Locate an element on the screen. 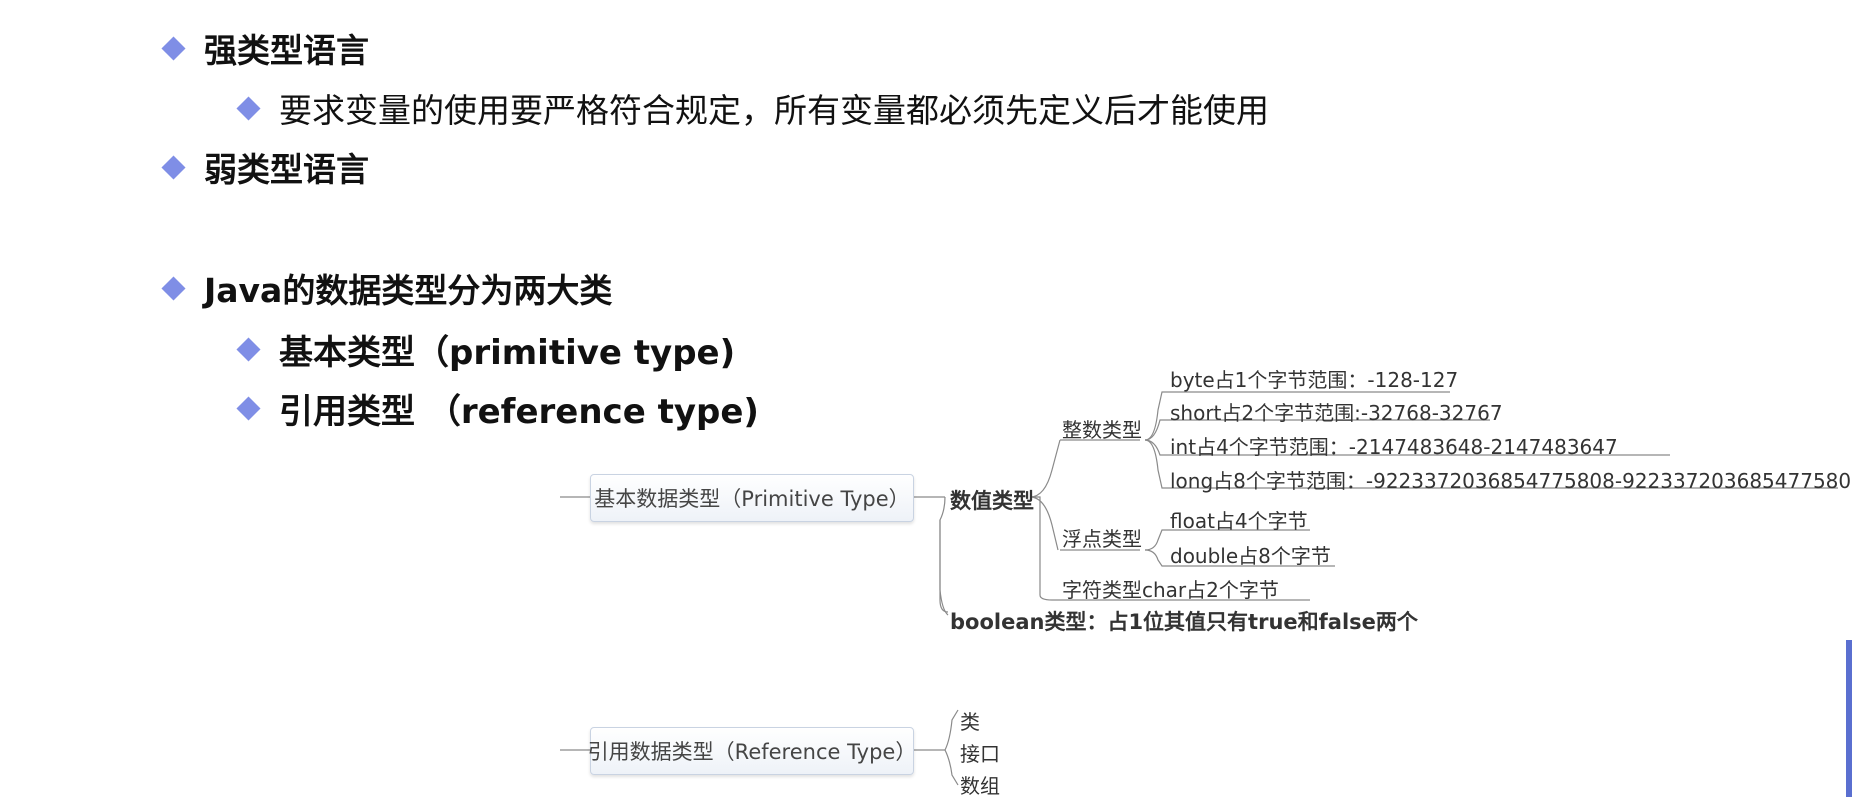  byte-type-leaf: byte占1个字节范围：-128-127 is located at coordinates (1314, 380).